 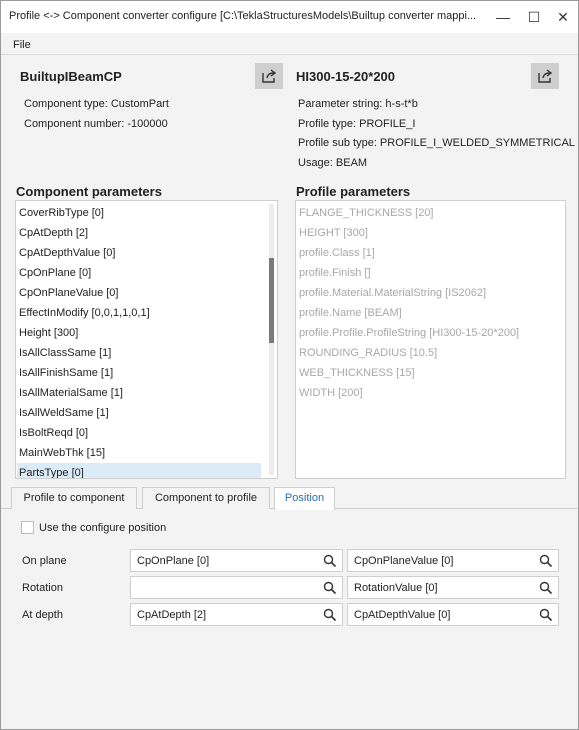 What do you see at coordinates (139, 470) in the screenshot?
I see `list-item: PartsType [0]` at bounding box center [139, 470].